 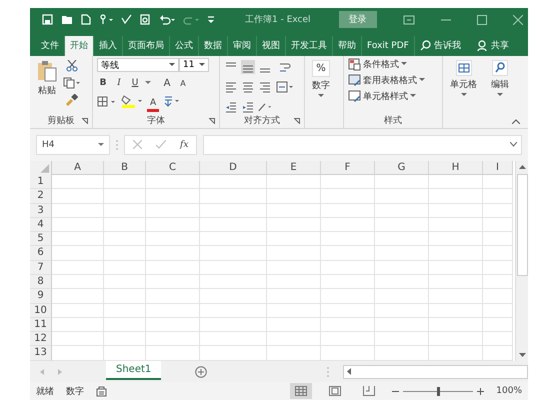 I want to click on row-header: 2, so click(x=41, y=196).